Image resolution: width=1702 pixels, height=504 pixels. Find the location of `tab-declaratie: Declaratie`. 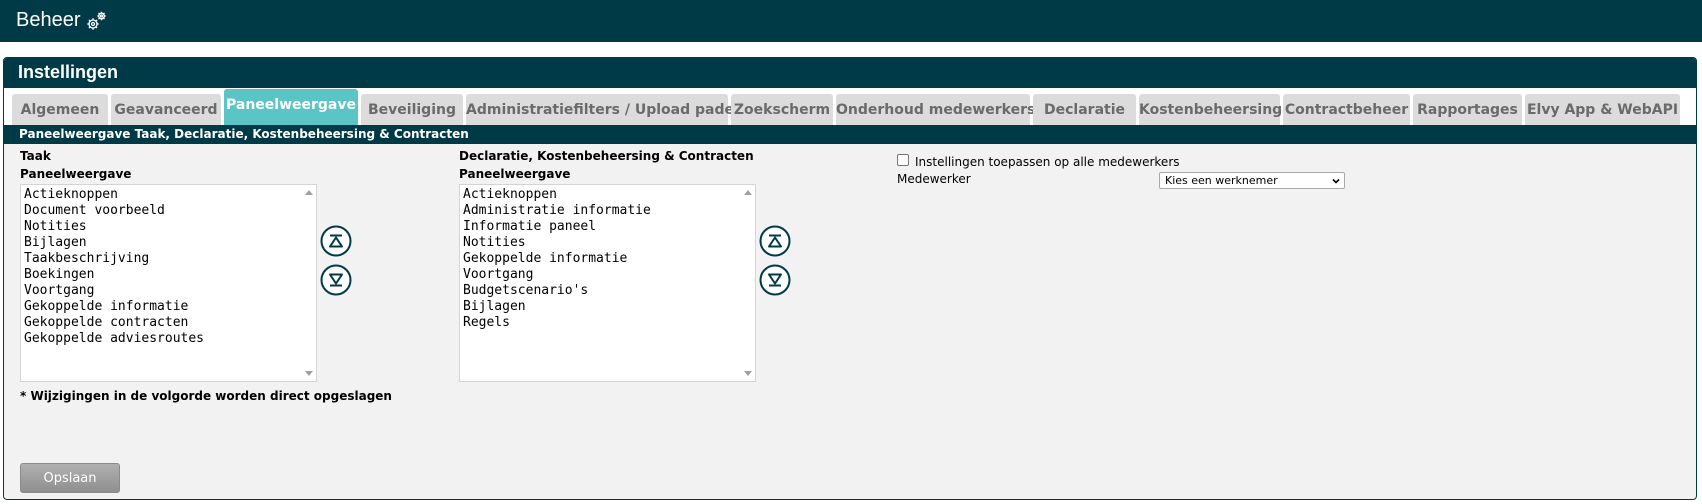

tab-declaratie: Declaratie is located at coordinates (1084, 109).